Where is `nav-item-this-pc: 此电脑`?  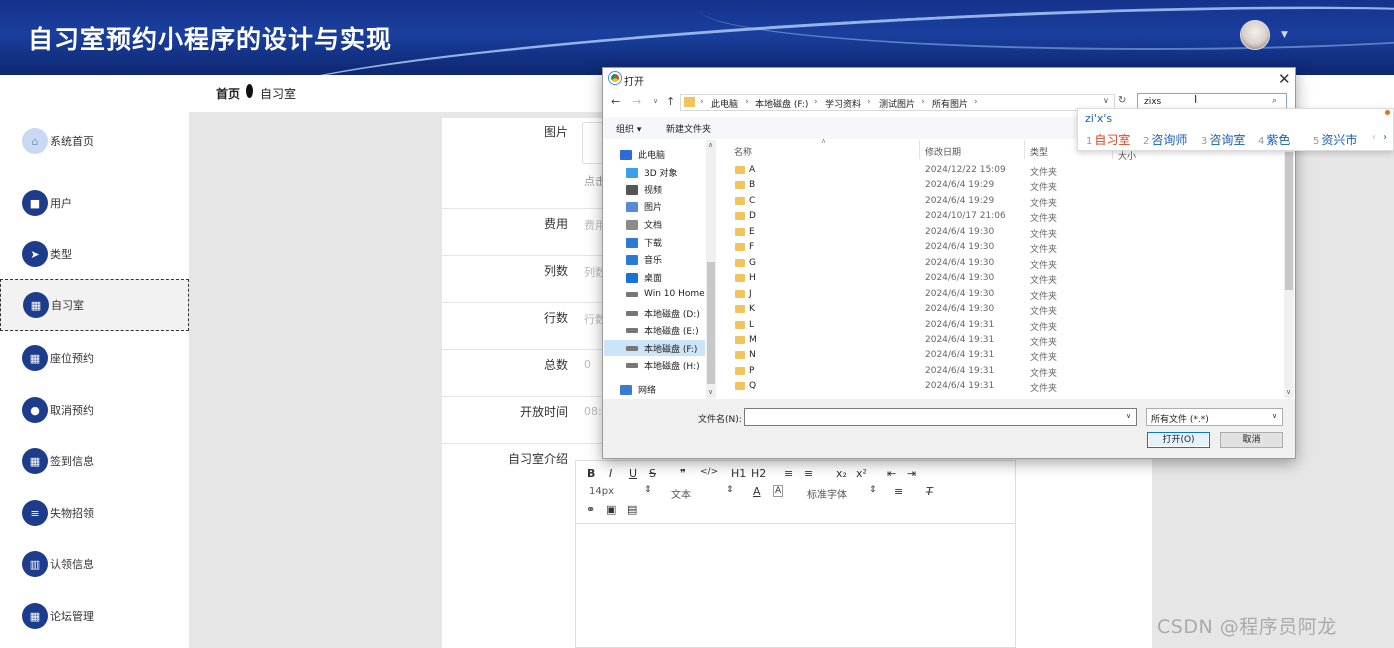
nav-item-this-pc: 此电脑 is located at coordinates (642, 154).